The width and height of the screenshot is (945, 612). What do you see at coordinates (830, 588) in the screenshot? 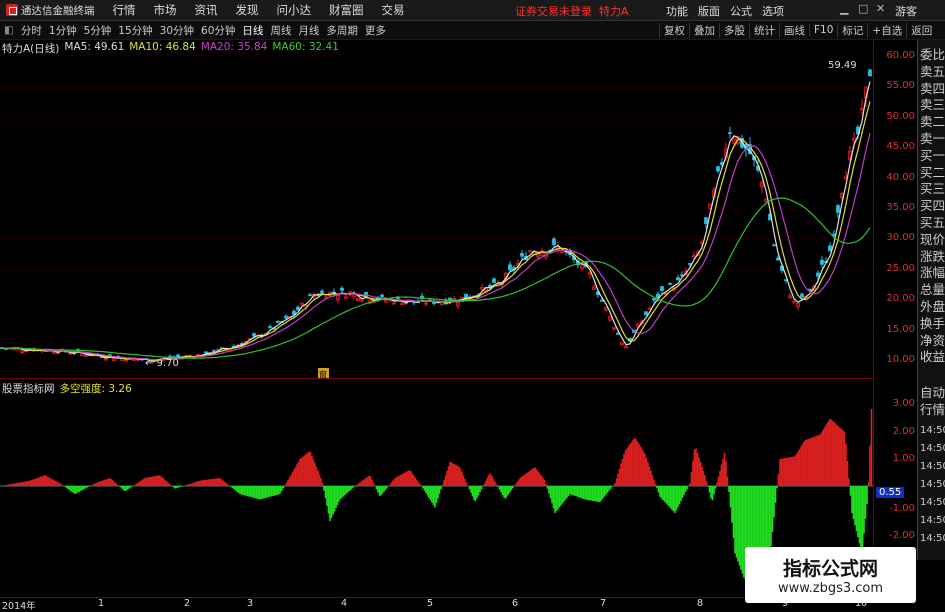
I see `watermark-url: www.zbgs3.com` at bounding box center [830, 588].